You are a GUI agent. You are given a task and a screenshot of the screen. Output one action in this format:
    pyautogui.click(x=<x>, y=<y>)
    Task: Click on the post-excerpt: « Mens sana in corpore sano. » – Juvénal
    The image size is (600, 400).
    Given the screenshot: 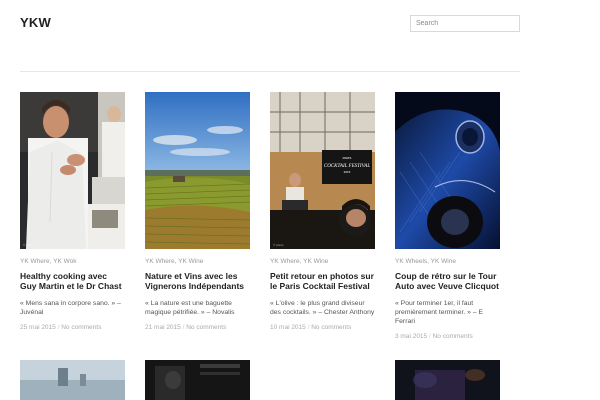 What is the action you would take?
    pyautogui.click(x=70, y=308)
    